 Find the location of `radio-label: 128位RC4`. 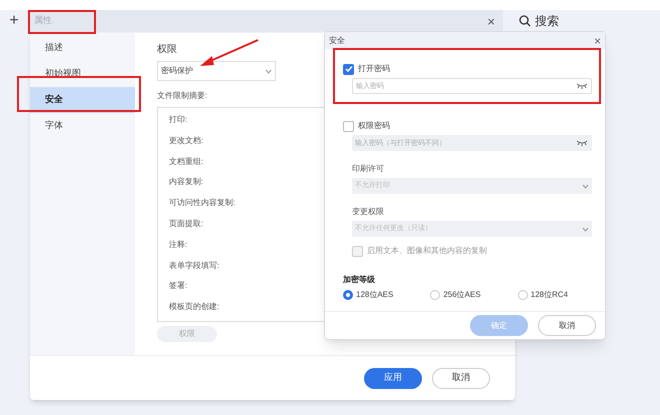

radio-label: 128位RC4 is located at coordinates (549, 295).